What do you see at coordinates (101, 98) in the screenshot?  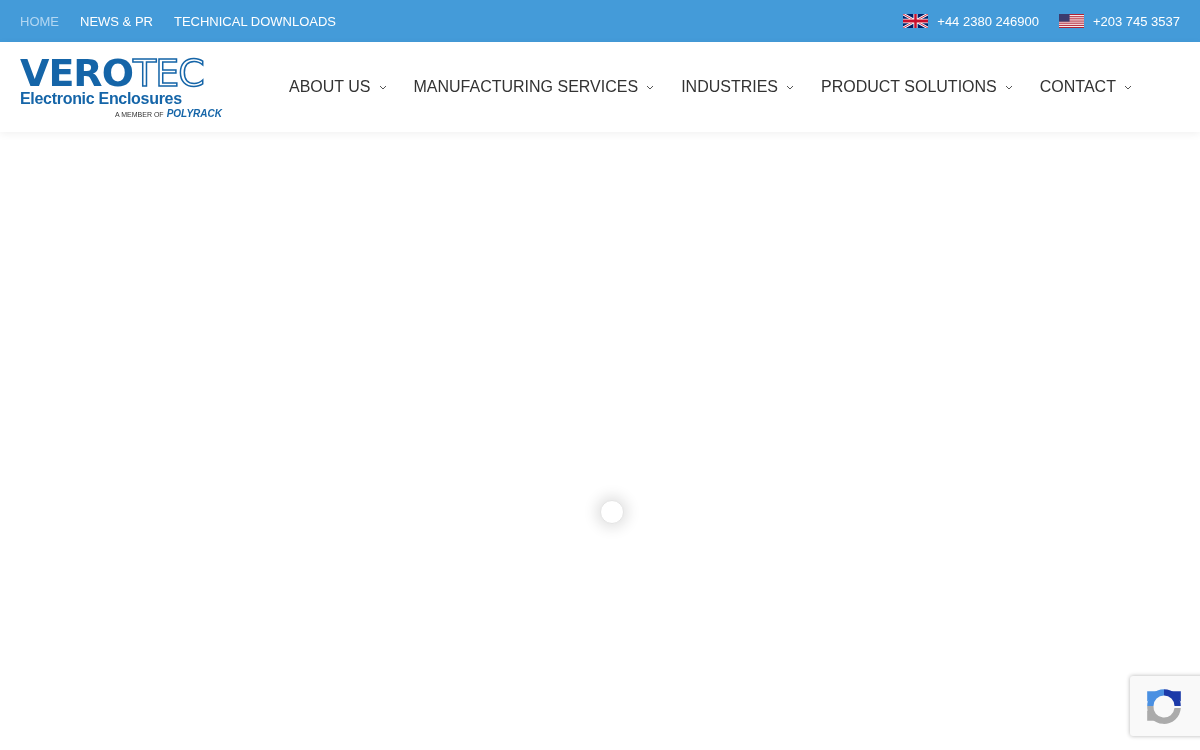 I see `logo-tagline: Electronic Enclosures` at bounding box center [101, 98].